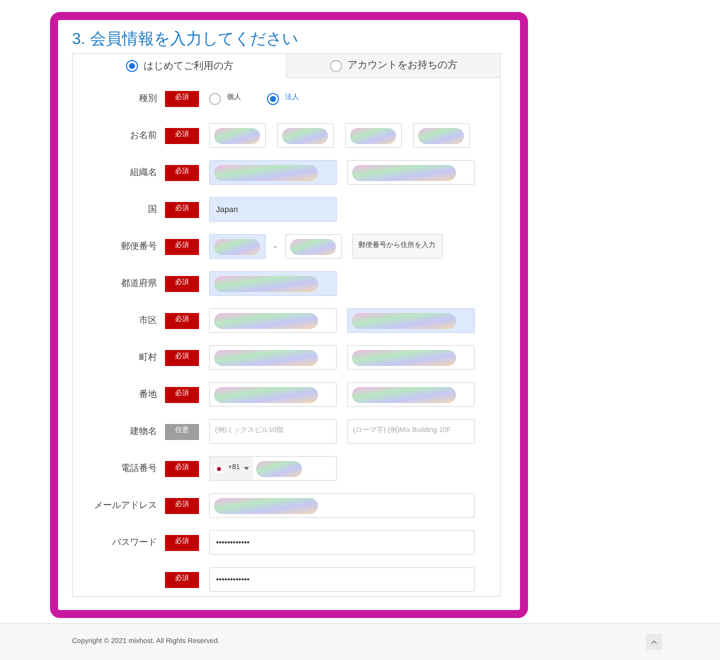  Describe the element at coordinates (139, 468) in the screenshot. I see `field-label: 電話番号` at that location.